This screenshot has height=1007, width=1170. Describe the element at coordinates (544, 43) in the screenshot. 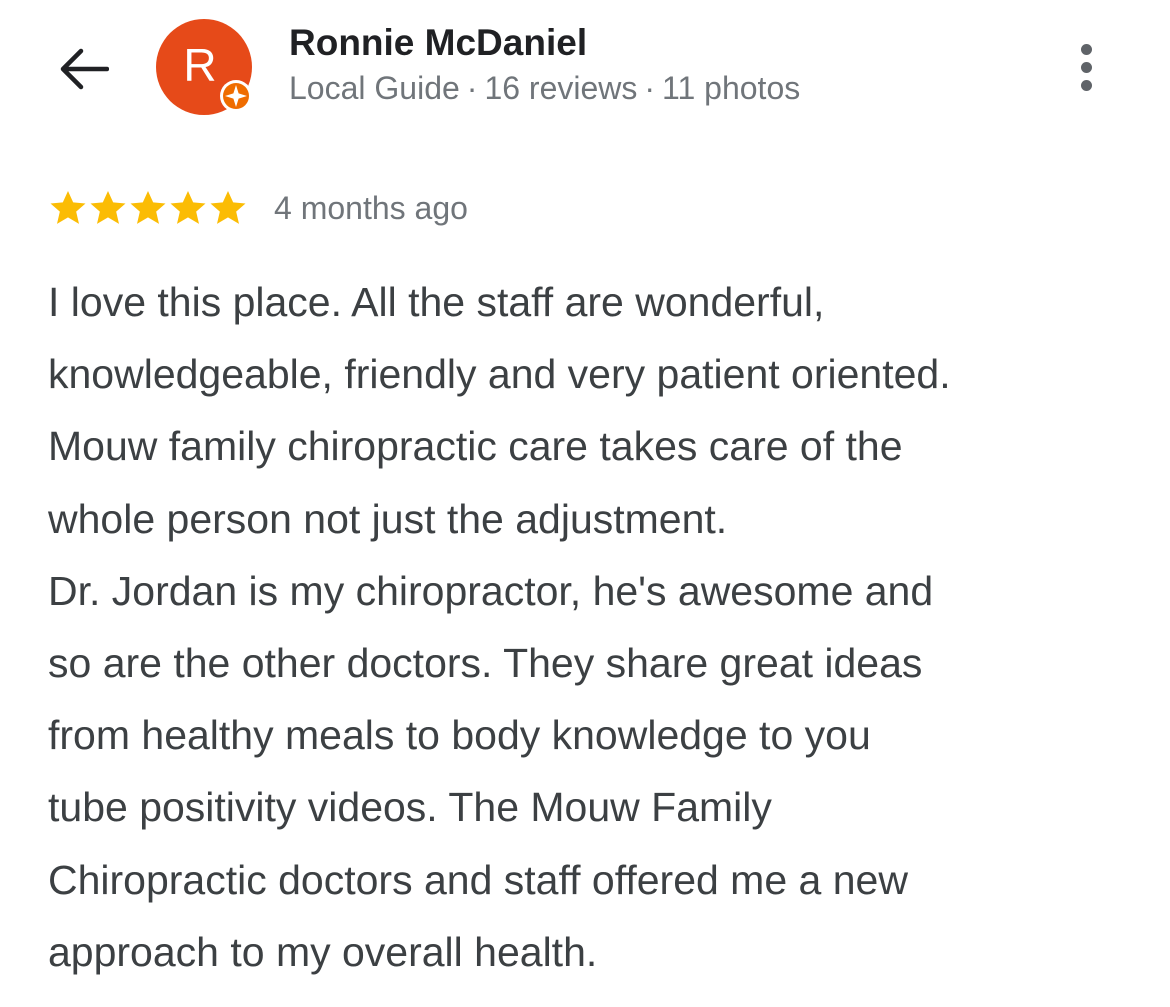

I see `reviewer-name: Ronnie McDaniel` at that location.